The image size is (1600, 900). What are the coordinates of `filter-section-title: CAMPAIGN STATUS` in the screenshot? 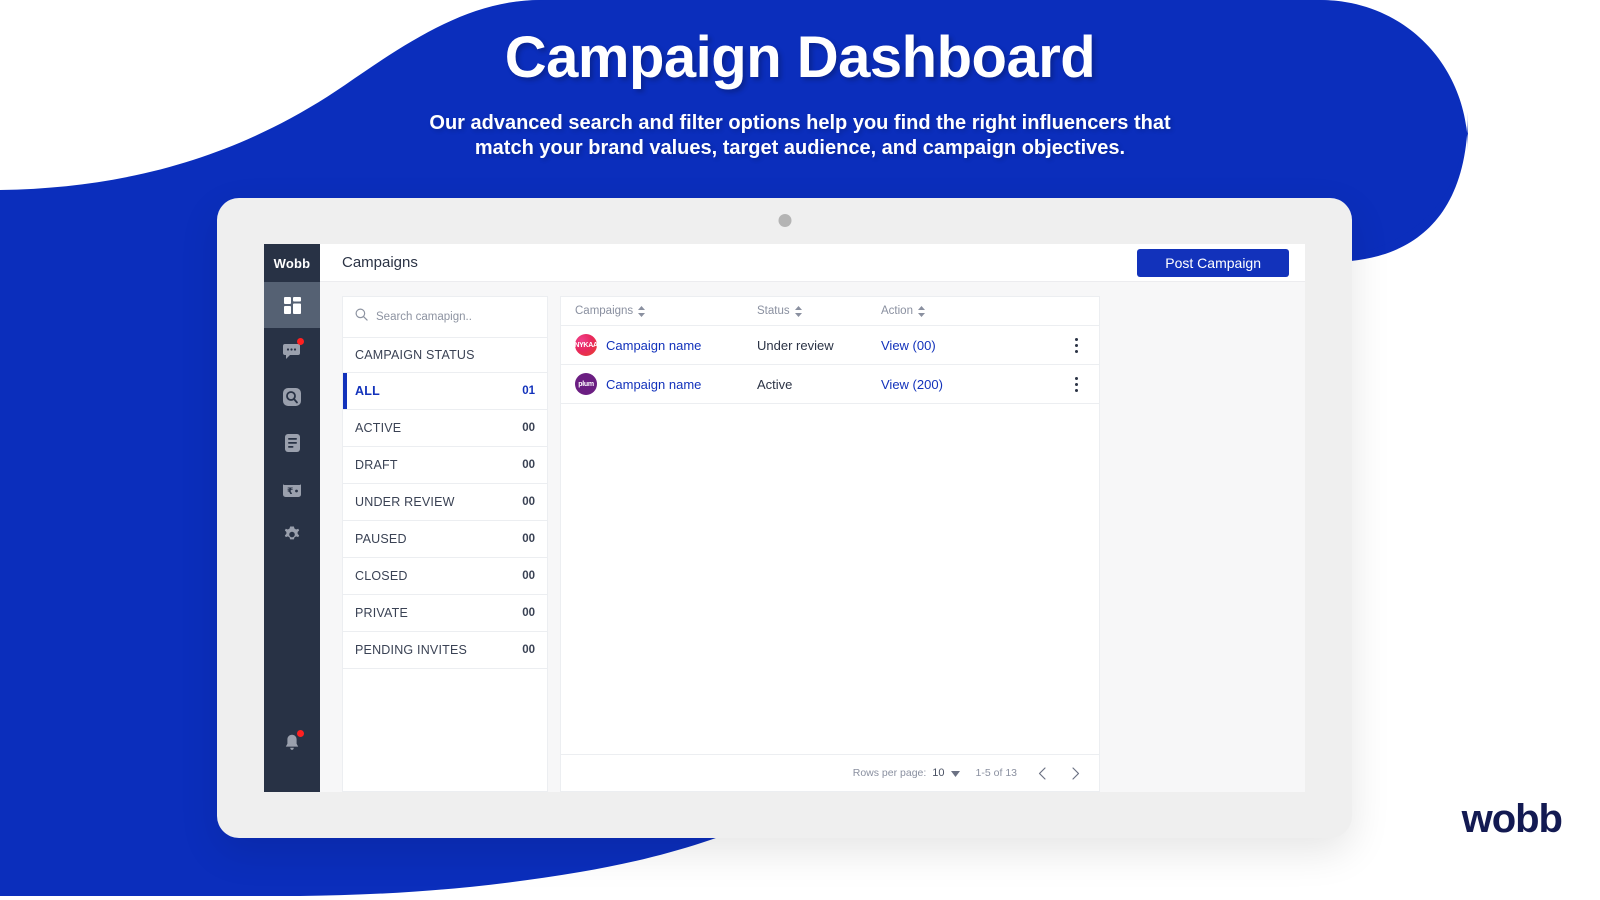 It's located at (445, 355).